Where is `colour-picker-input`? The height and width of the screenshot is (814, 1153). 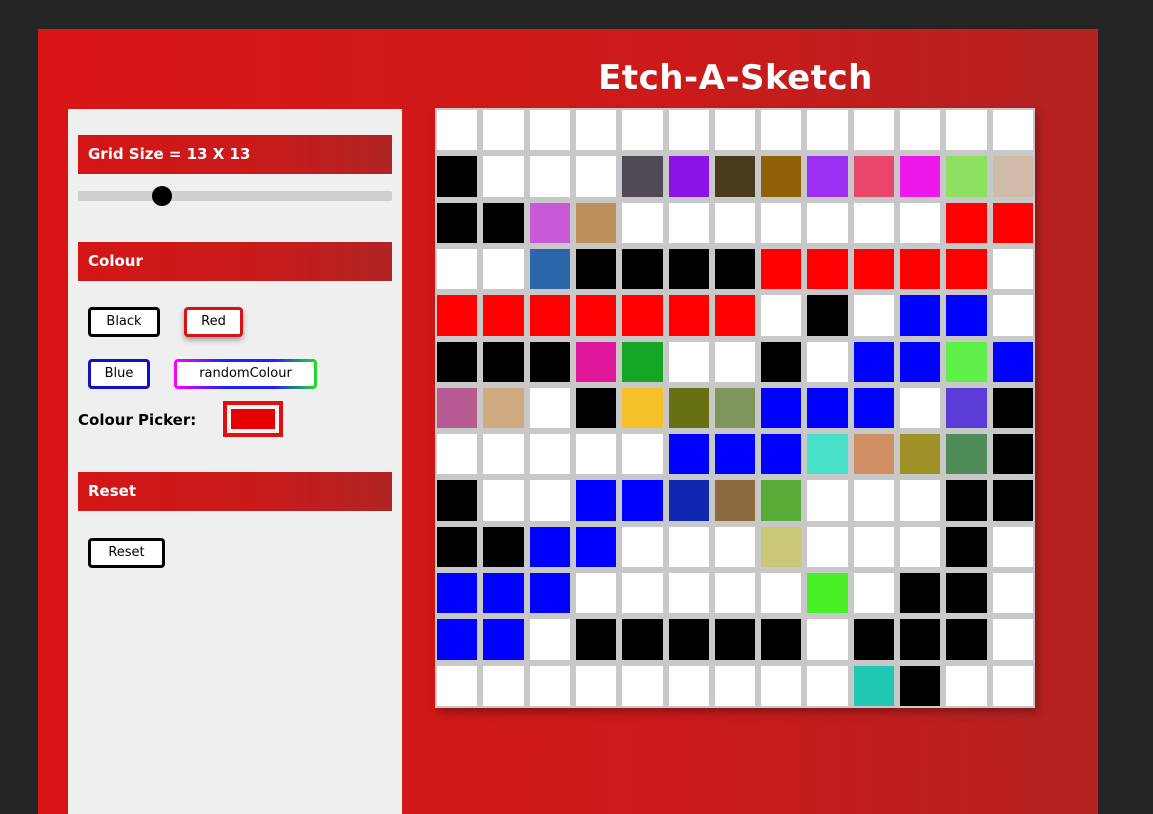
colour-picker-input is located at coordinates (253, 419).